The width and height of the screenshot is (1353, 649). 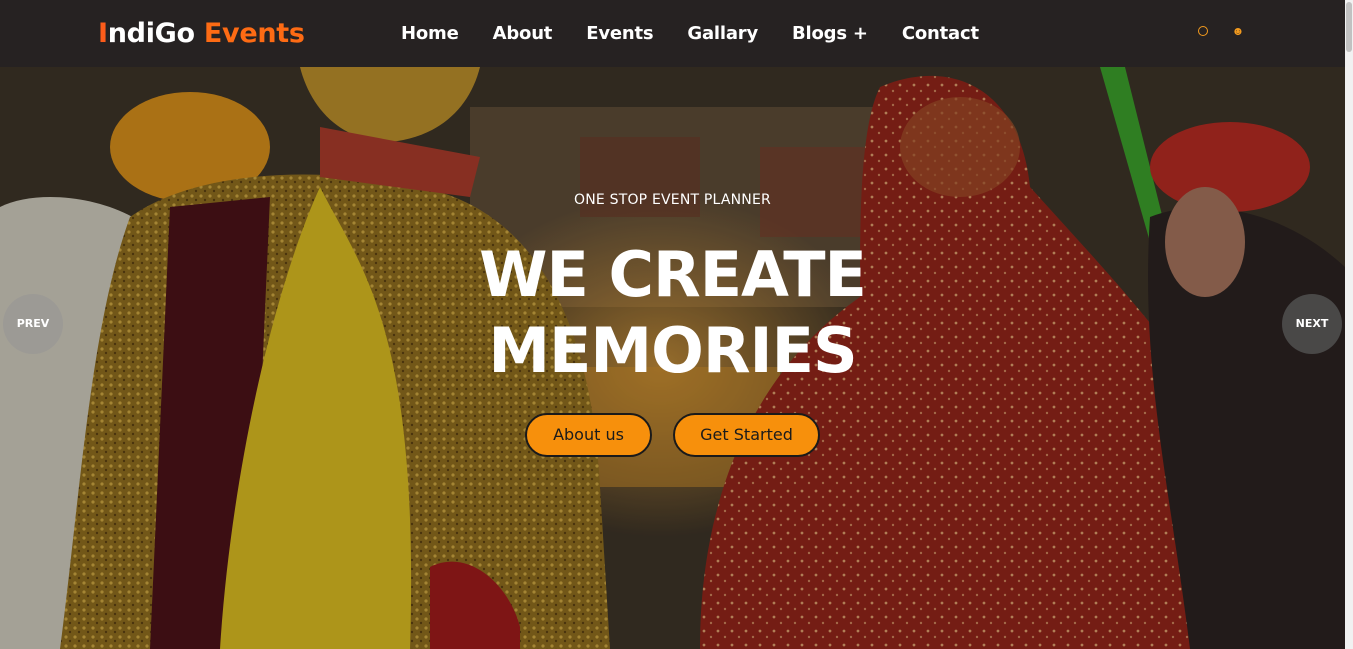 What do you see at coordinates (672, 350) in the screenshot?
I see `headline-line-2: MEMORIES` at bounding box center [672, 350].